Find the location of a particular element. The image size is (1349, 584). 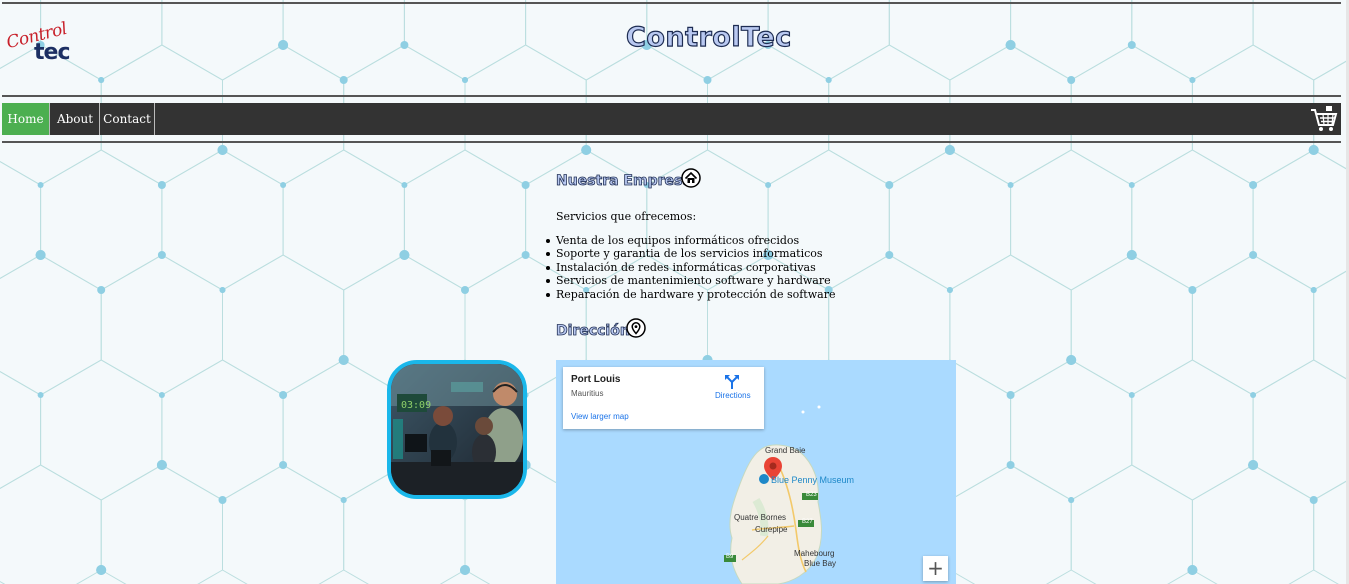

view-larger-map-link: View larger map is located at coordinates (600, 416).